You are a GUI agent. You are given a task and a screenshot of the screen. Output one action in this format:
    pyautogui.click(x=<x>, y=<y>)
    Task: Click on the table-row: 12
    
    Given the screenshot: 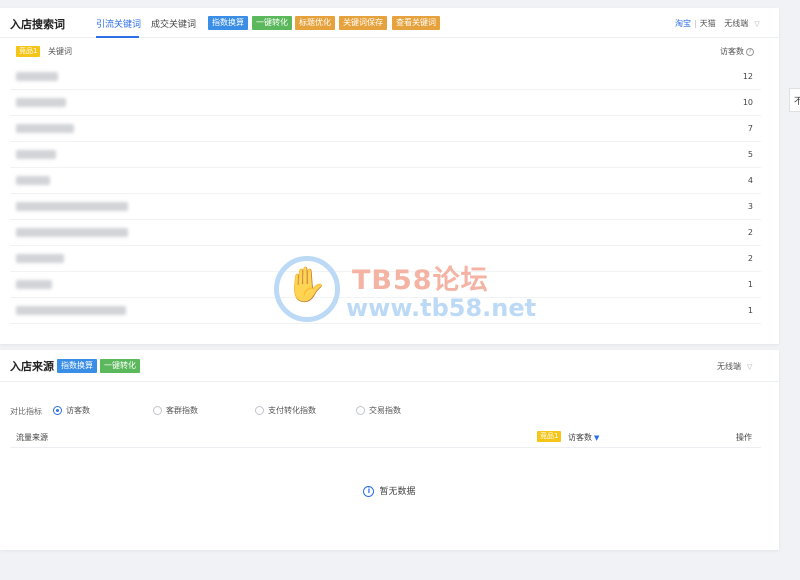 What is the action you would take?
    pyautogui.click(x=385, y=77)
    